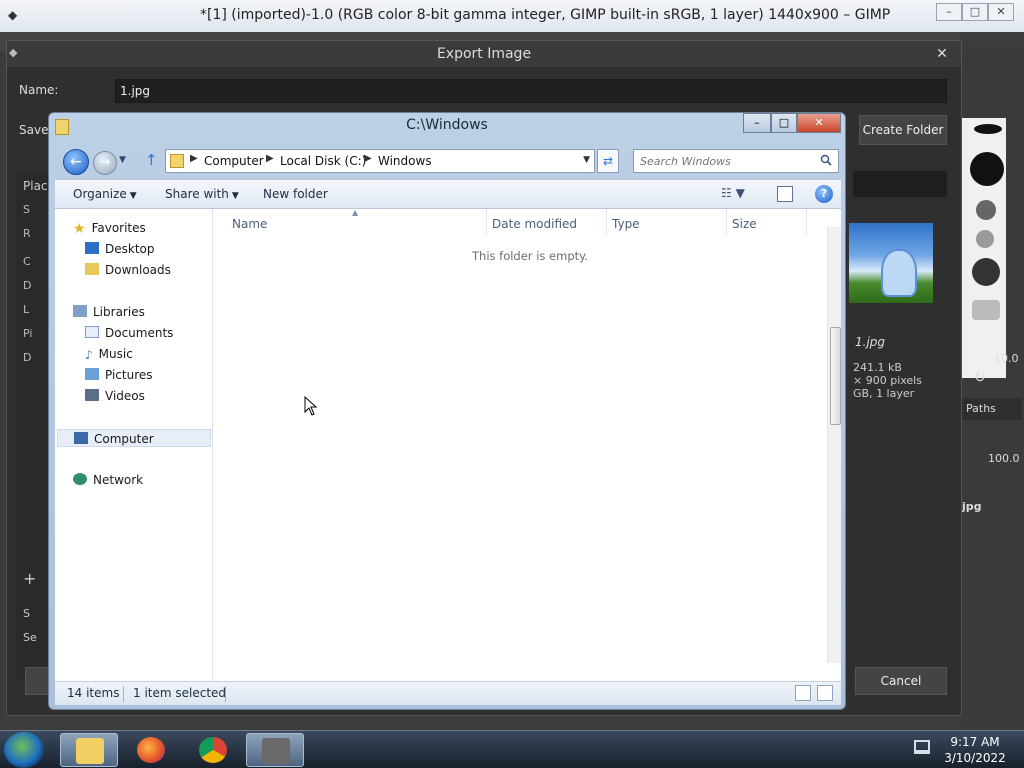  I want to click on organize-menu: Organize ▼, so click(105, 194).